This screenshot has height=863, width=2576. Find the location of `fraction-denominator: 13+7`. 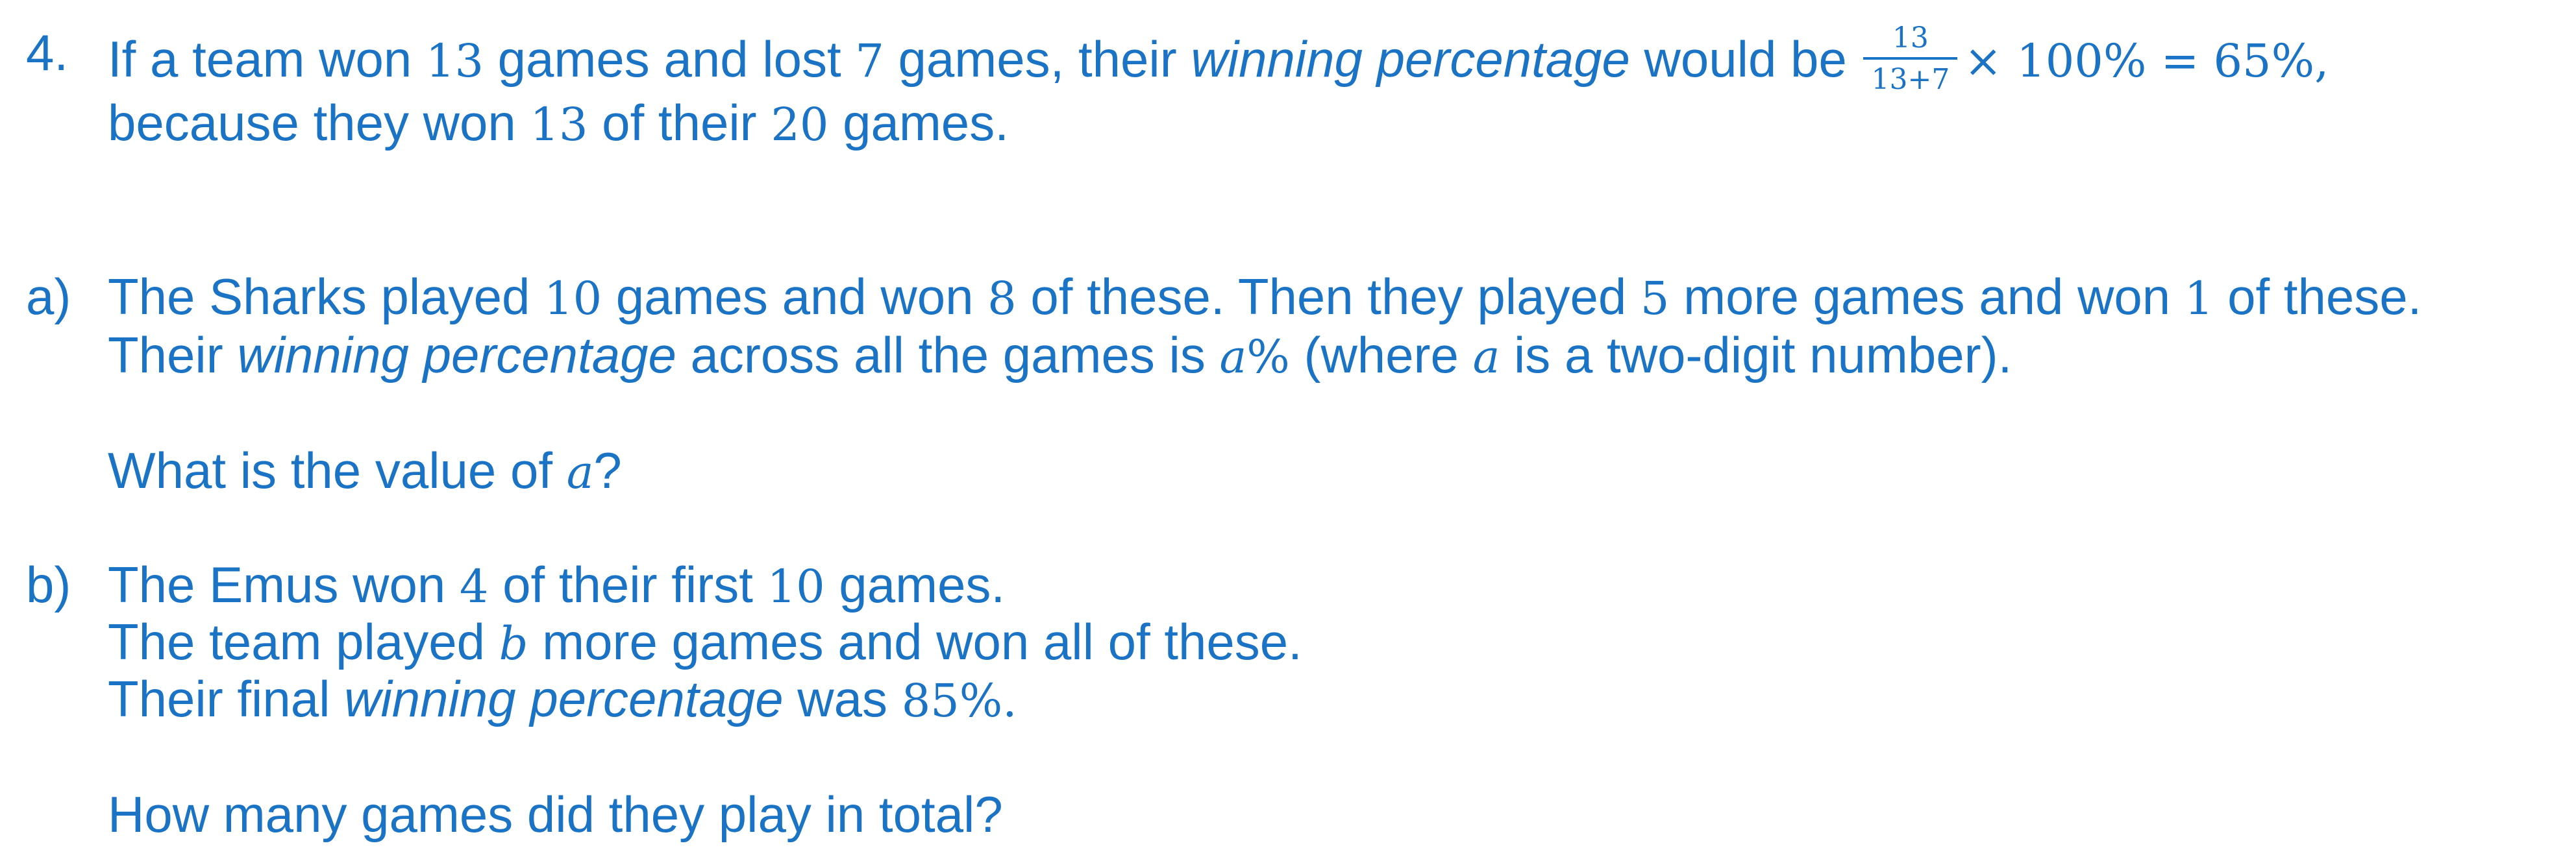

fraction-denominator: 13+7 is located at coordinates (1910, 80).